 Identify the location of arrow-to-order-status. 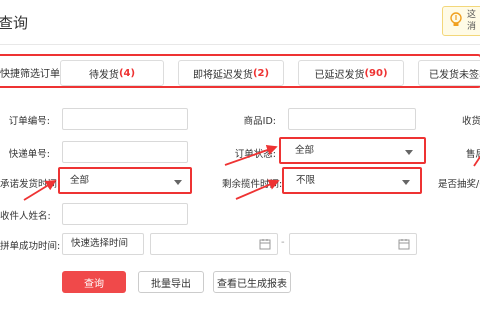
(251, 155).